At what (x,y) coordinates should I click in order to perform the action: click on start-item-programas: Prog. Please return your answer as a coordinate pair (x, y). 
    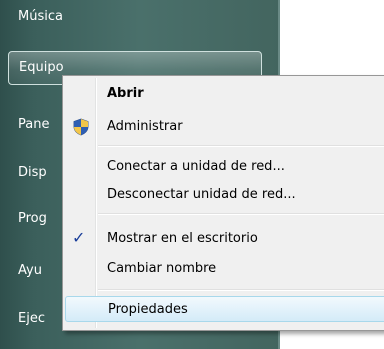
    Looking at the image, I should click on (32, 219).